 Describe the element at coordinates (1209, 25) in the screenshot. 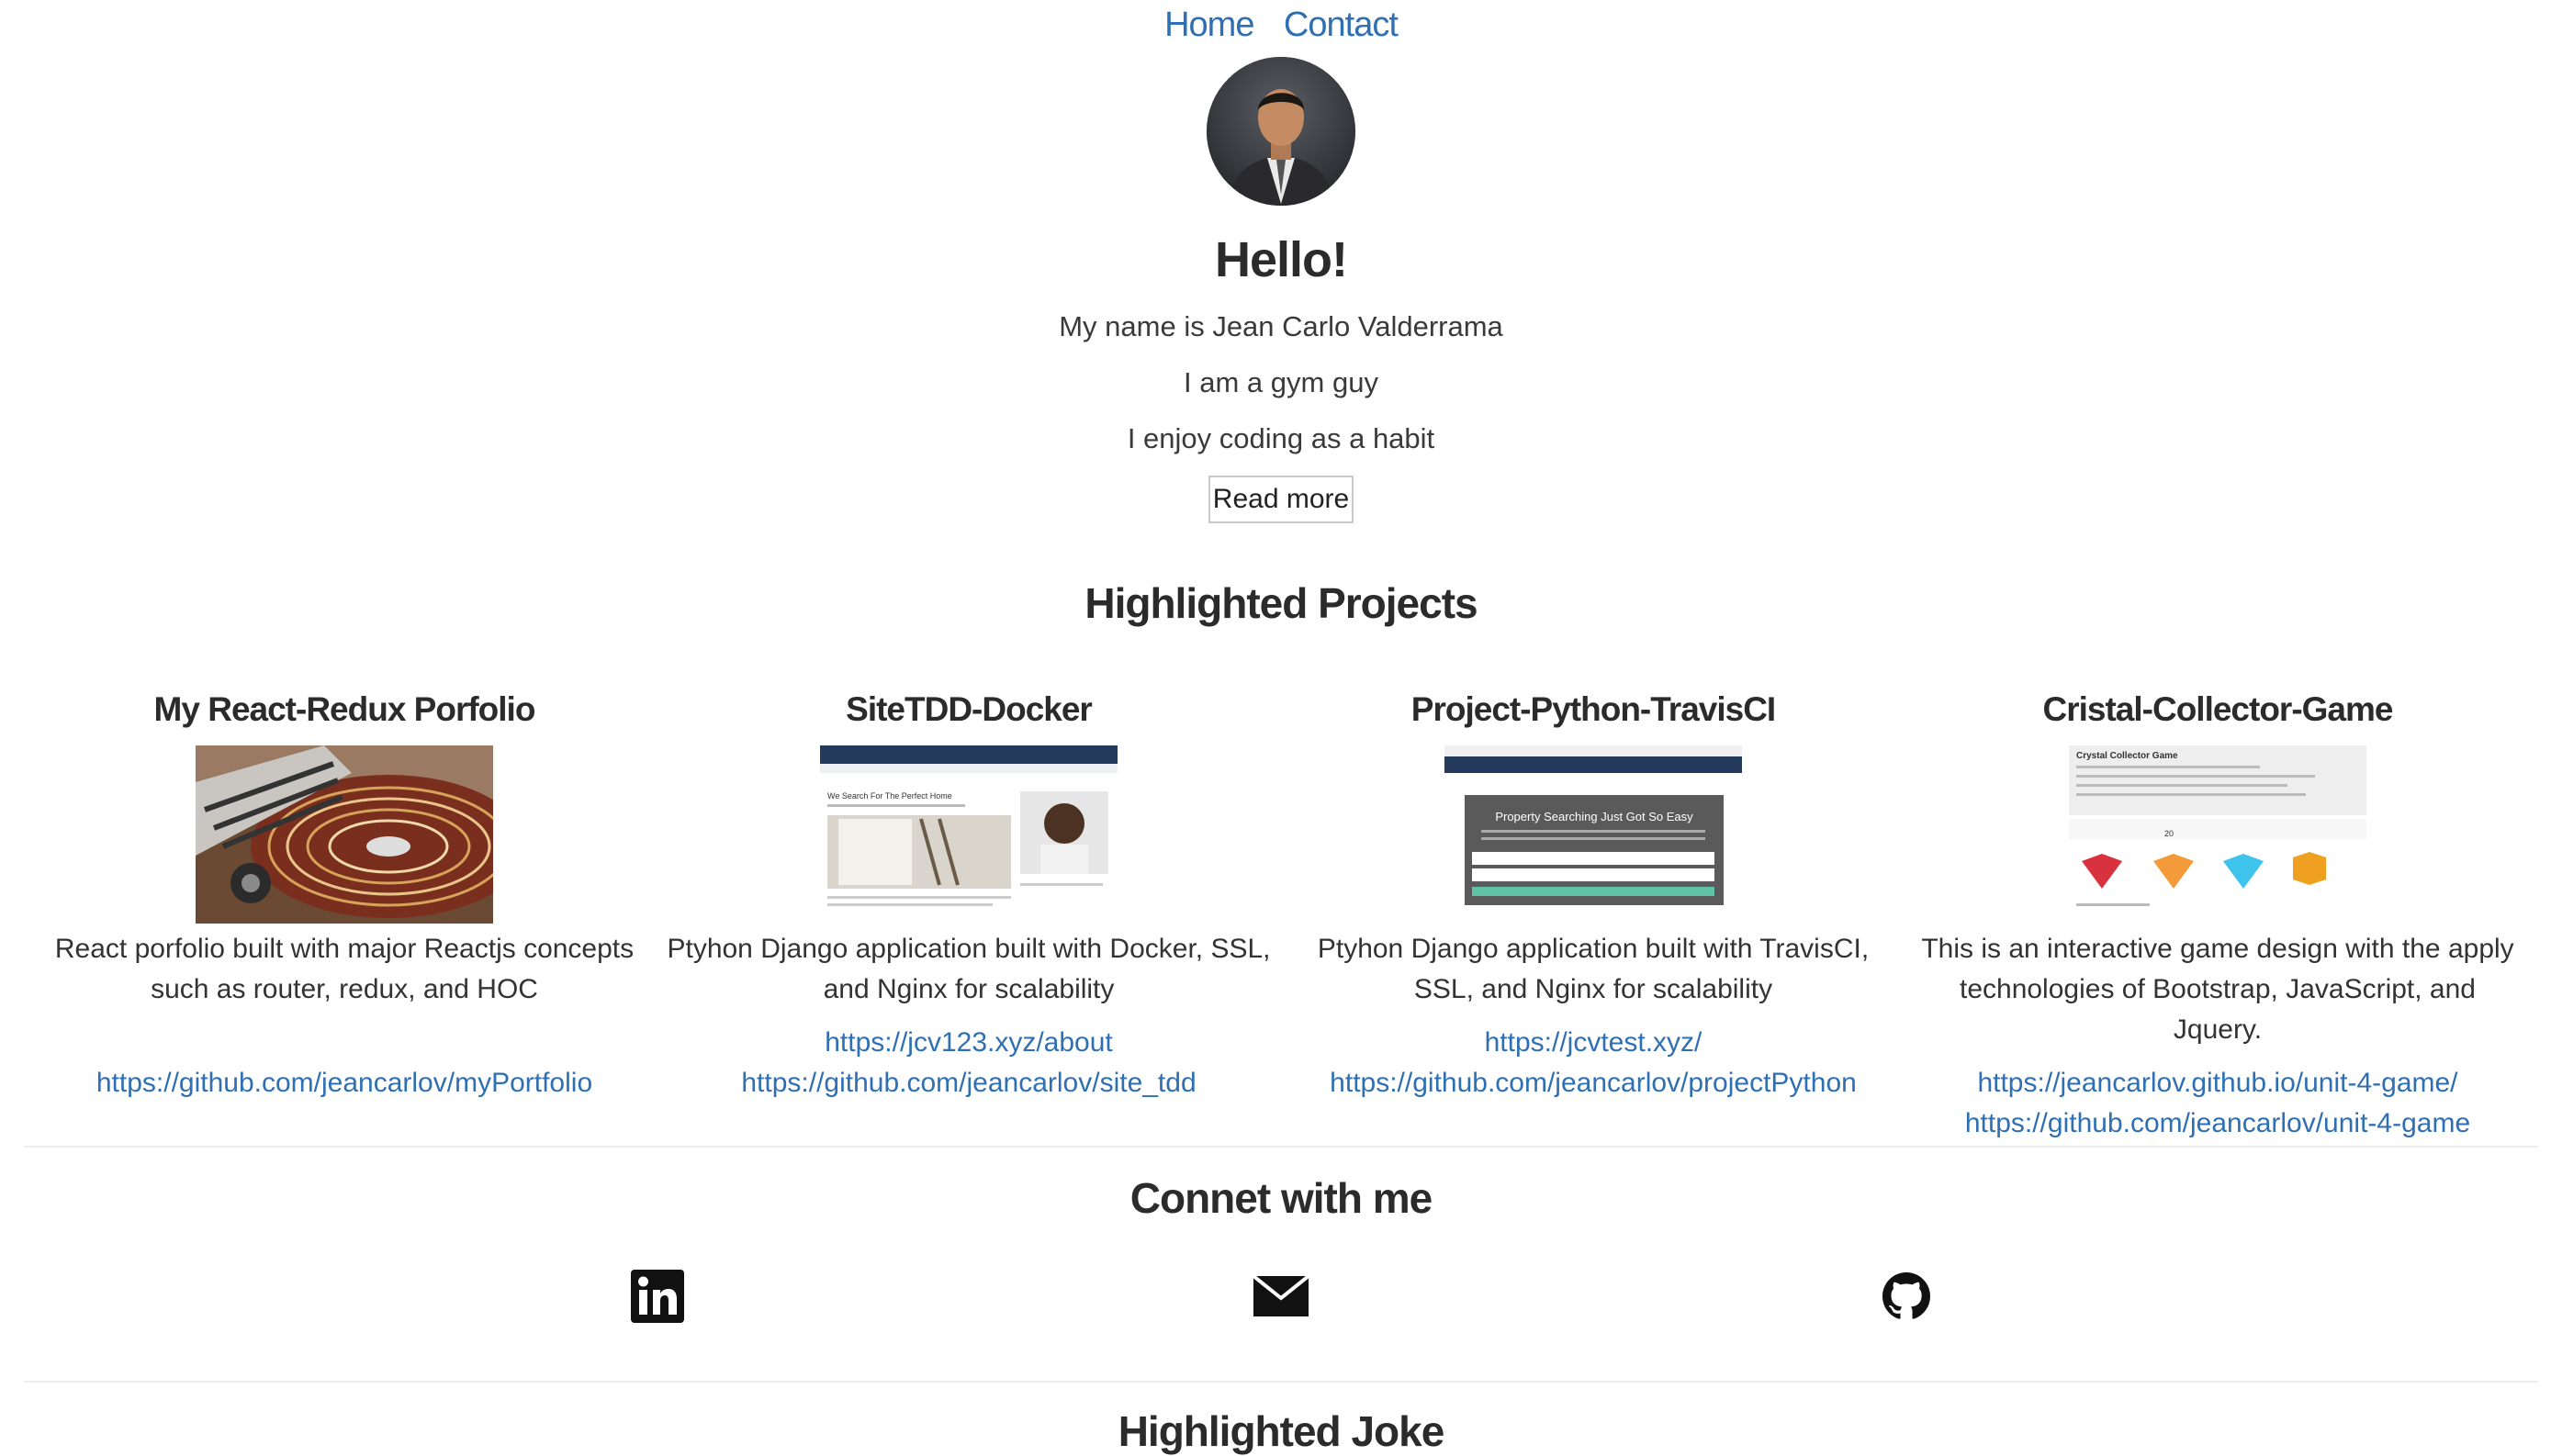

I see `nav-home-link: Home` at that location.